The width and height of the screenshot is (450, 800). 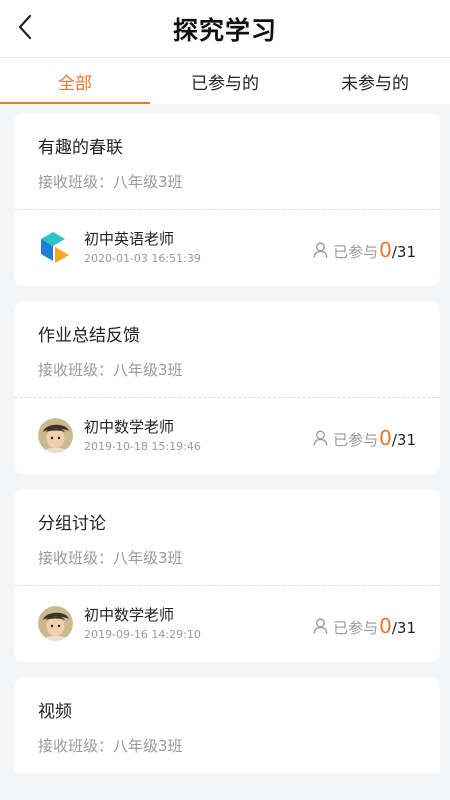 What do you see at coordinates (55, 712) in the screenshot?
I see `activity-title: 视频` at bounding box center [55, 712].